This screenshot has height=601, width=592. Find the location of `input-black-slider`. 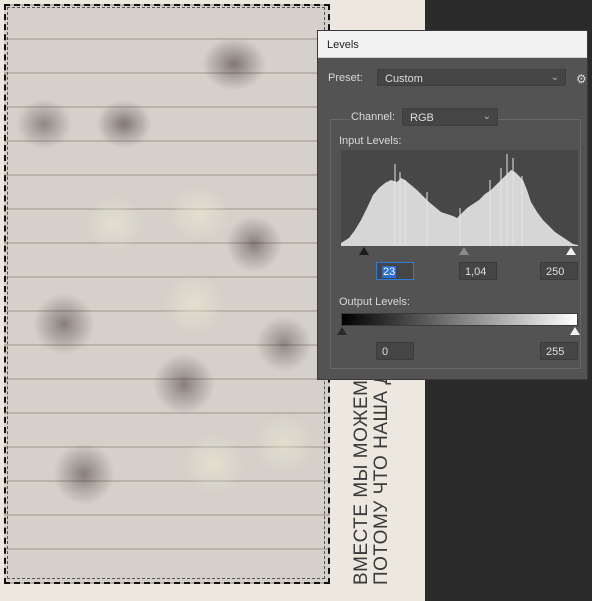

input-black-slider is located at coordinates (364, 251).